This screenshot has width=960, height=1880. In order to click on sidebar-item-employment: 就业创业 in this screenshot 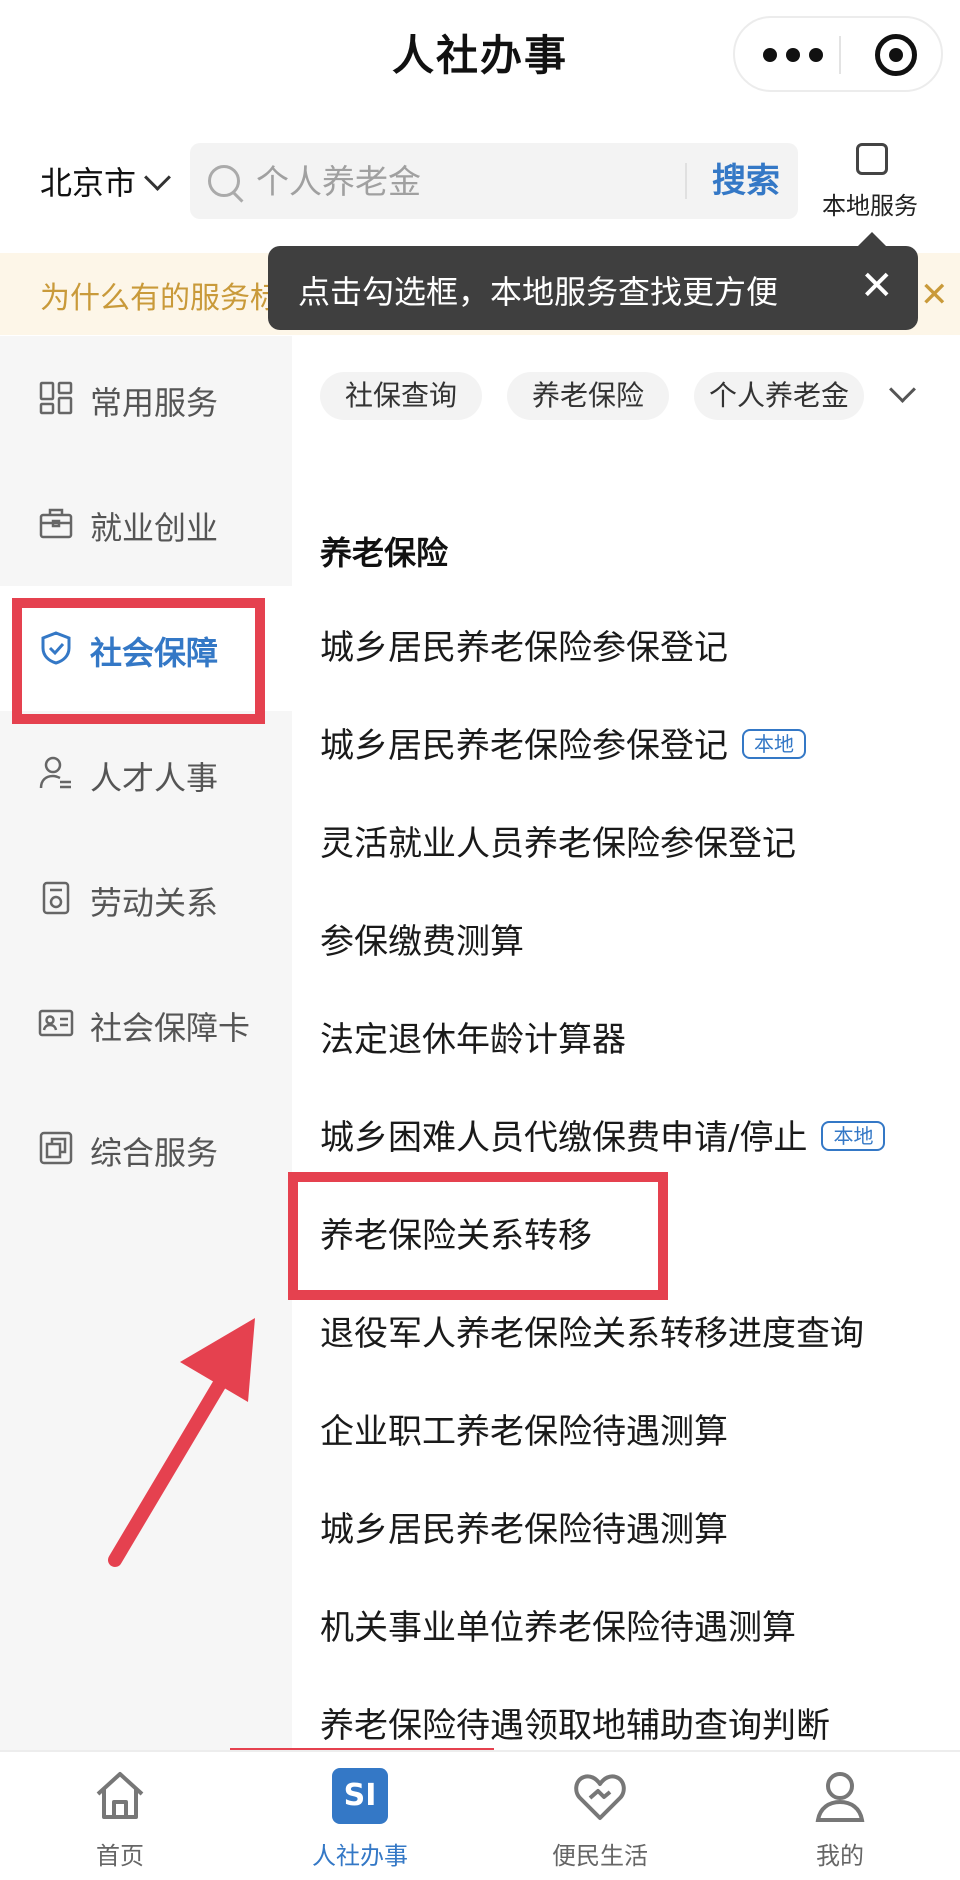, I will do `click(146, 523)`.